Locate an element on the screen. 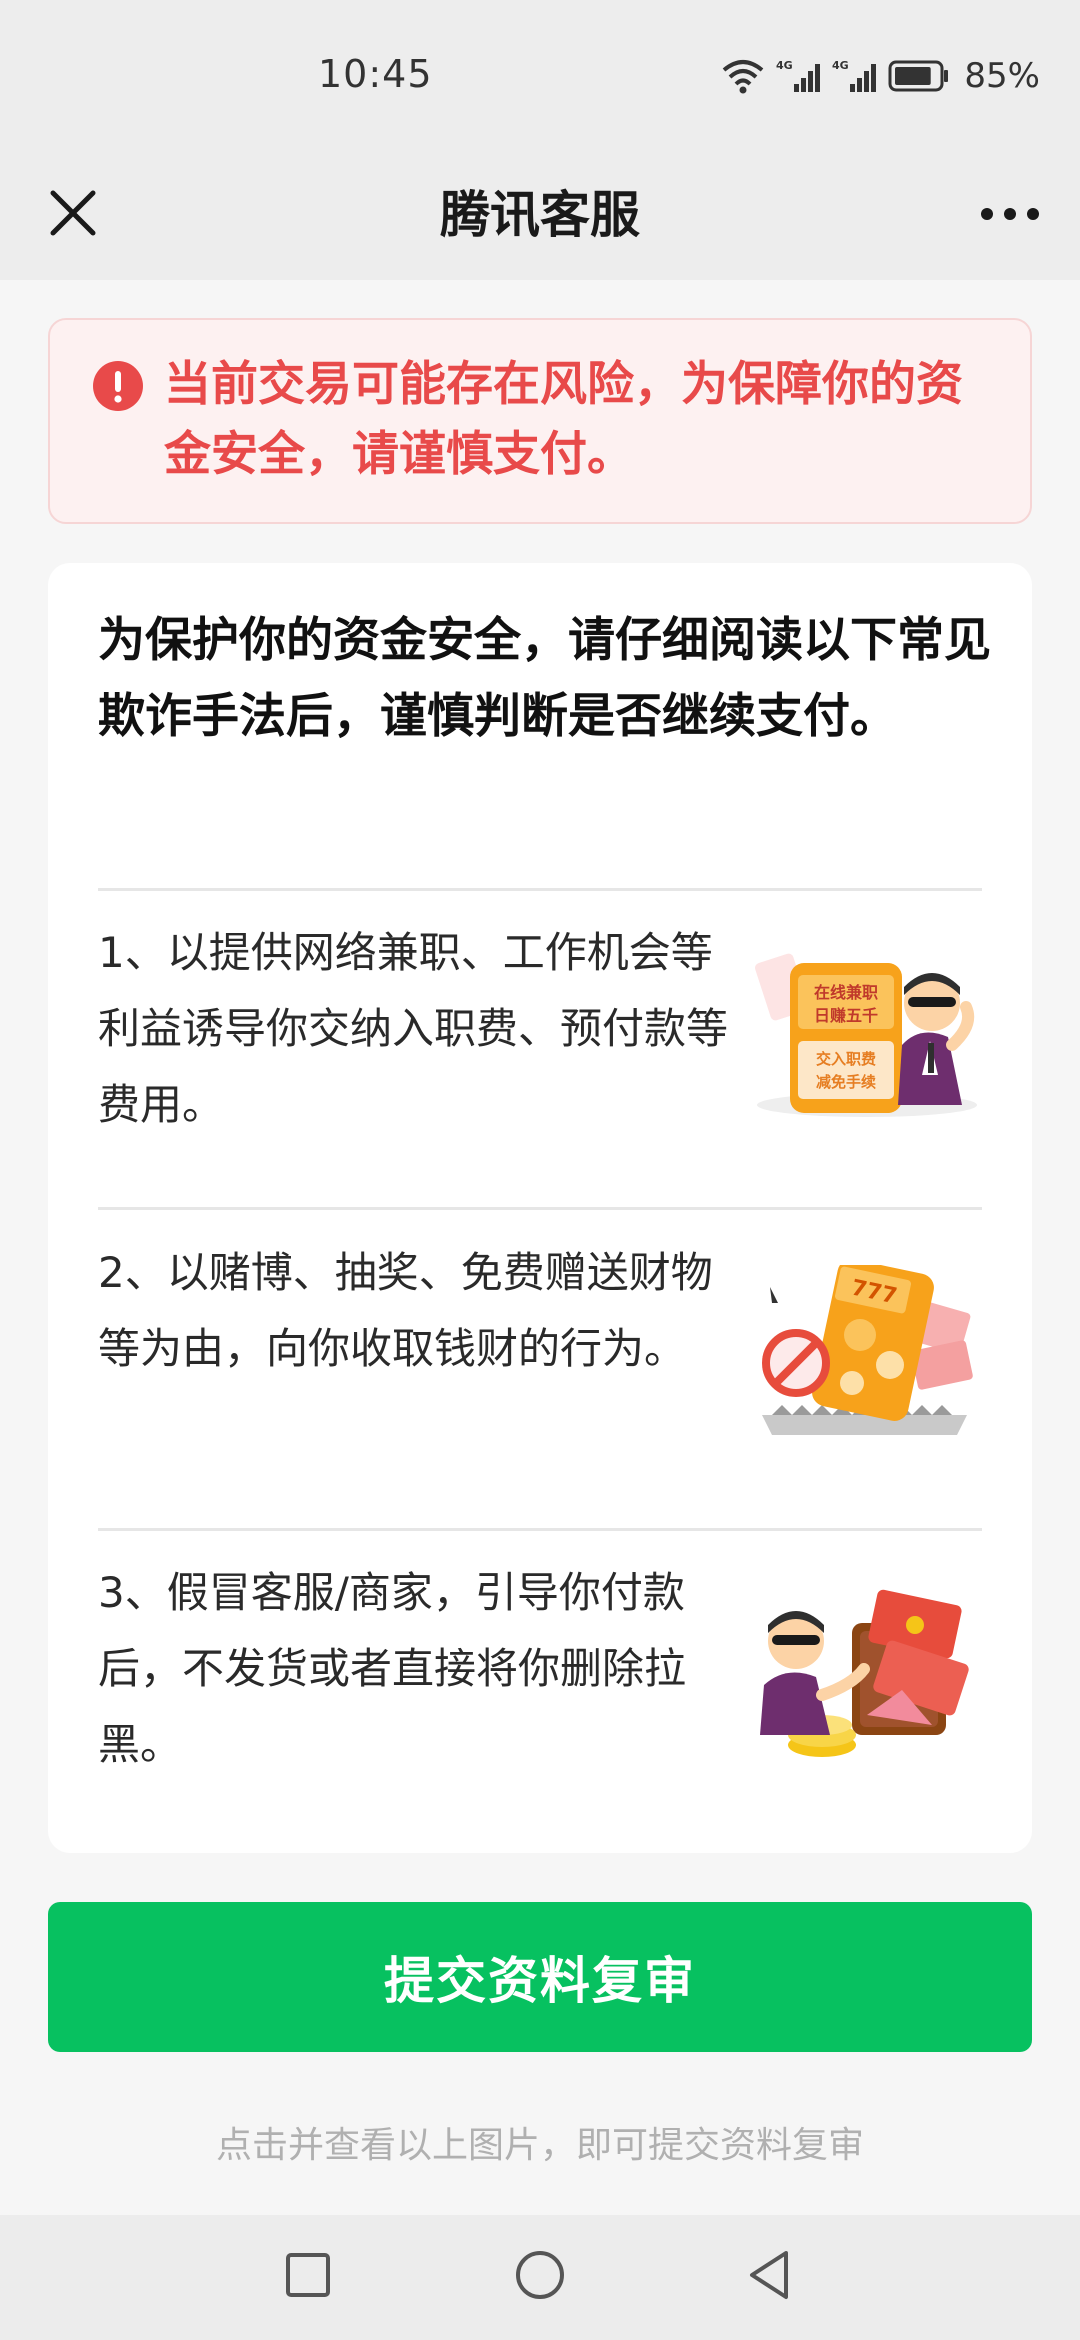 The height and width of the screenshot is (2340, 1080). more-button is located at coordinates (1010, 215).